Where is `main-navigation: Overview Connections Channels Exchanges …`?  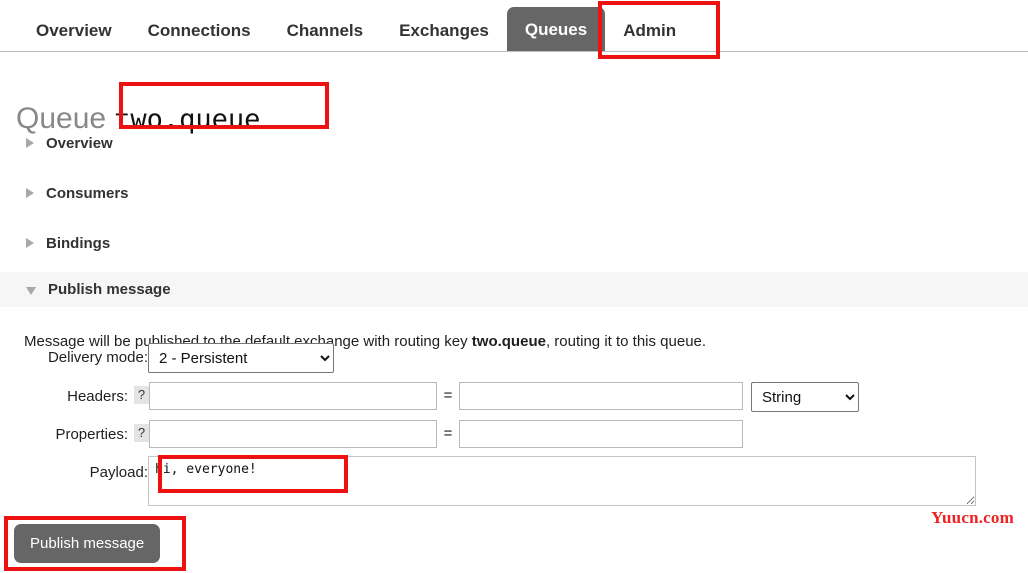 main-navigation: Overview Connections Channels Exchanges … is located at coordinates (514, 26).